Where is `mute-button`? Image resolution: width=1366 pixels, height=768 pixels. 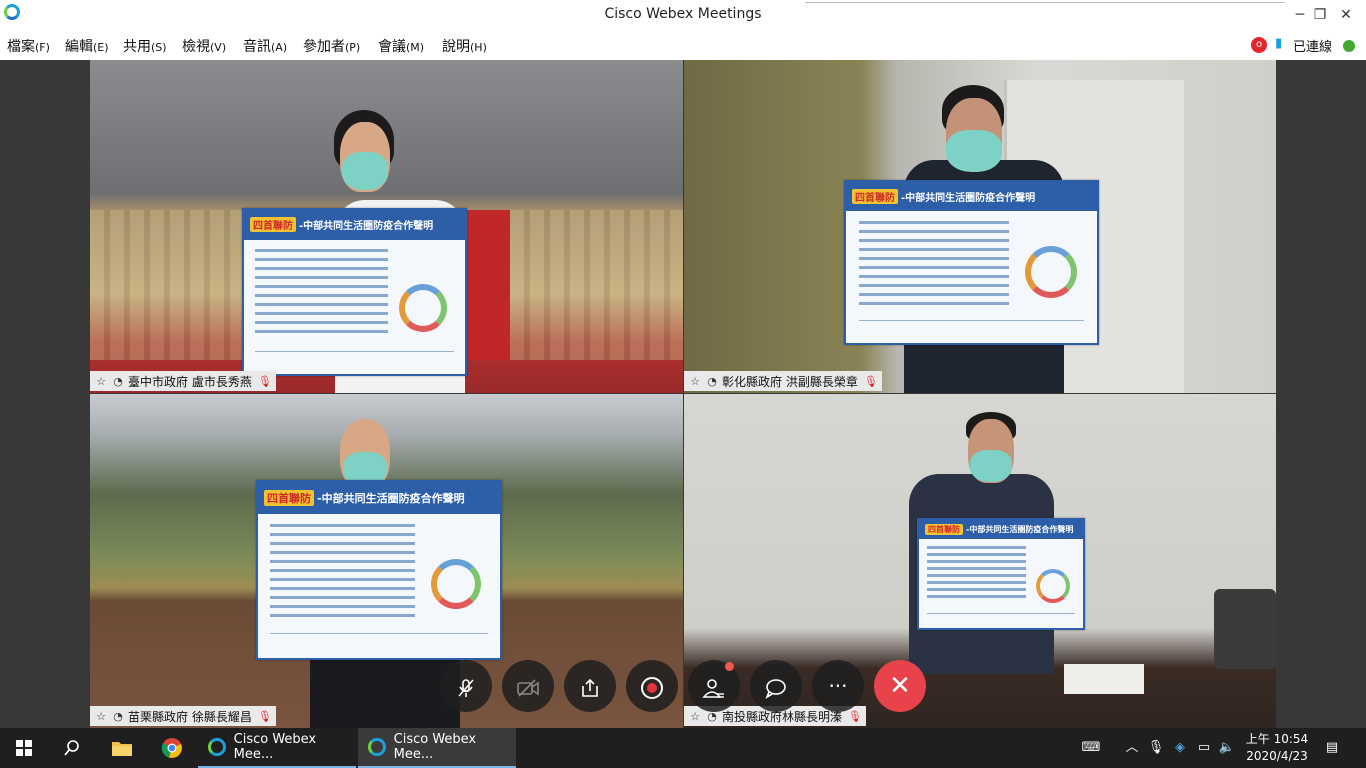
mute-button is located at coordinates (466, 686).